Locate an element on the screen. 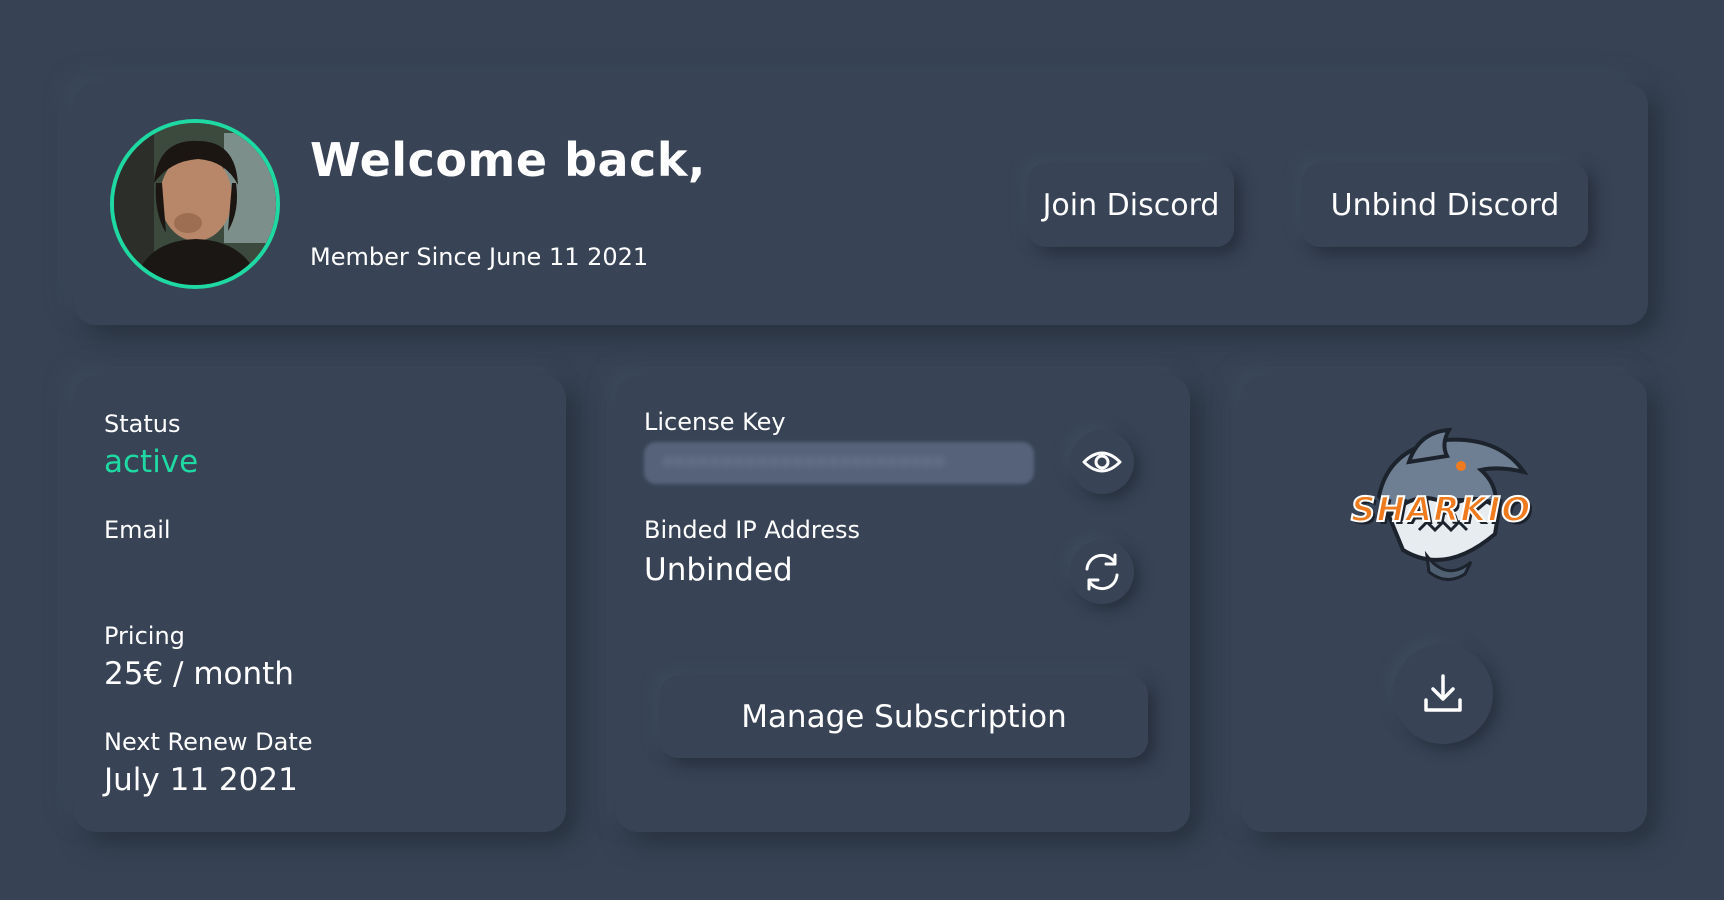  member-since-text: Member Since June 11 2021 is located at coordinates (479, 257).